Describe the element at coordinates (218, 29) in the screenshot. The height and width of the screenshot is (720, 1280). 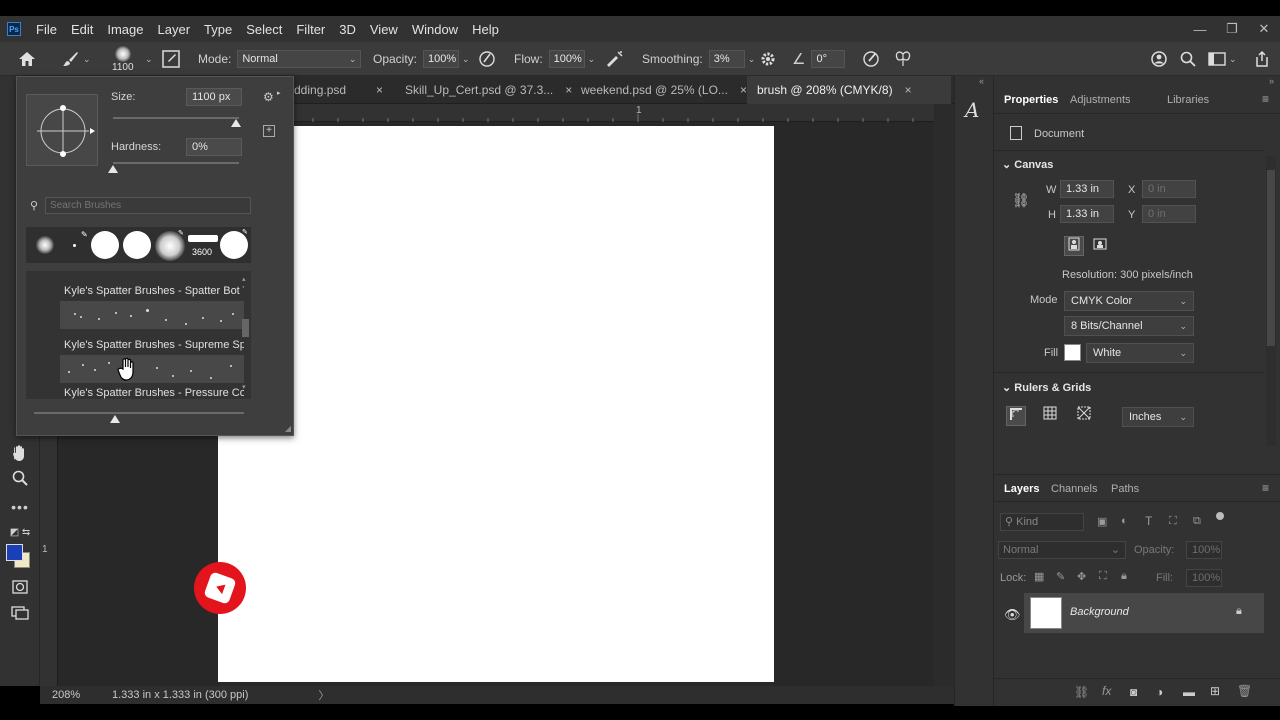
I see `menu-type: Type` at that location.